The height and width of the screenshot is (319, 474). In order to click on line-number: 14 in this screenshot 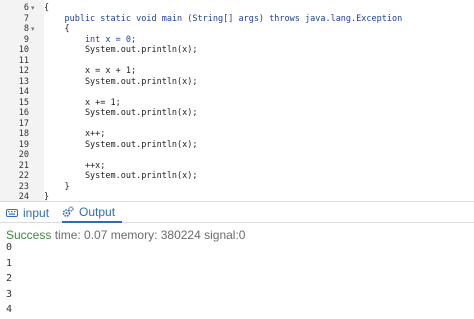, I will do `click(23, 92)`.